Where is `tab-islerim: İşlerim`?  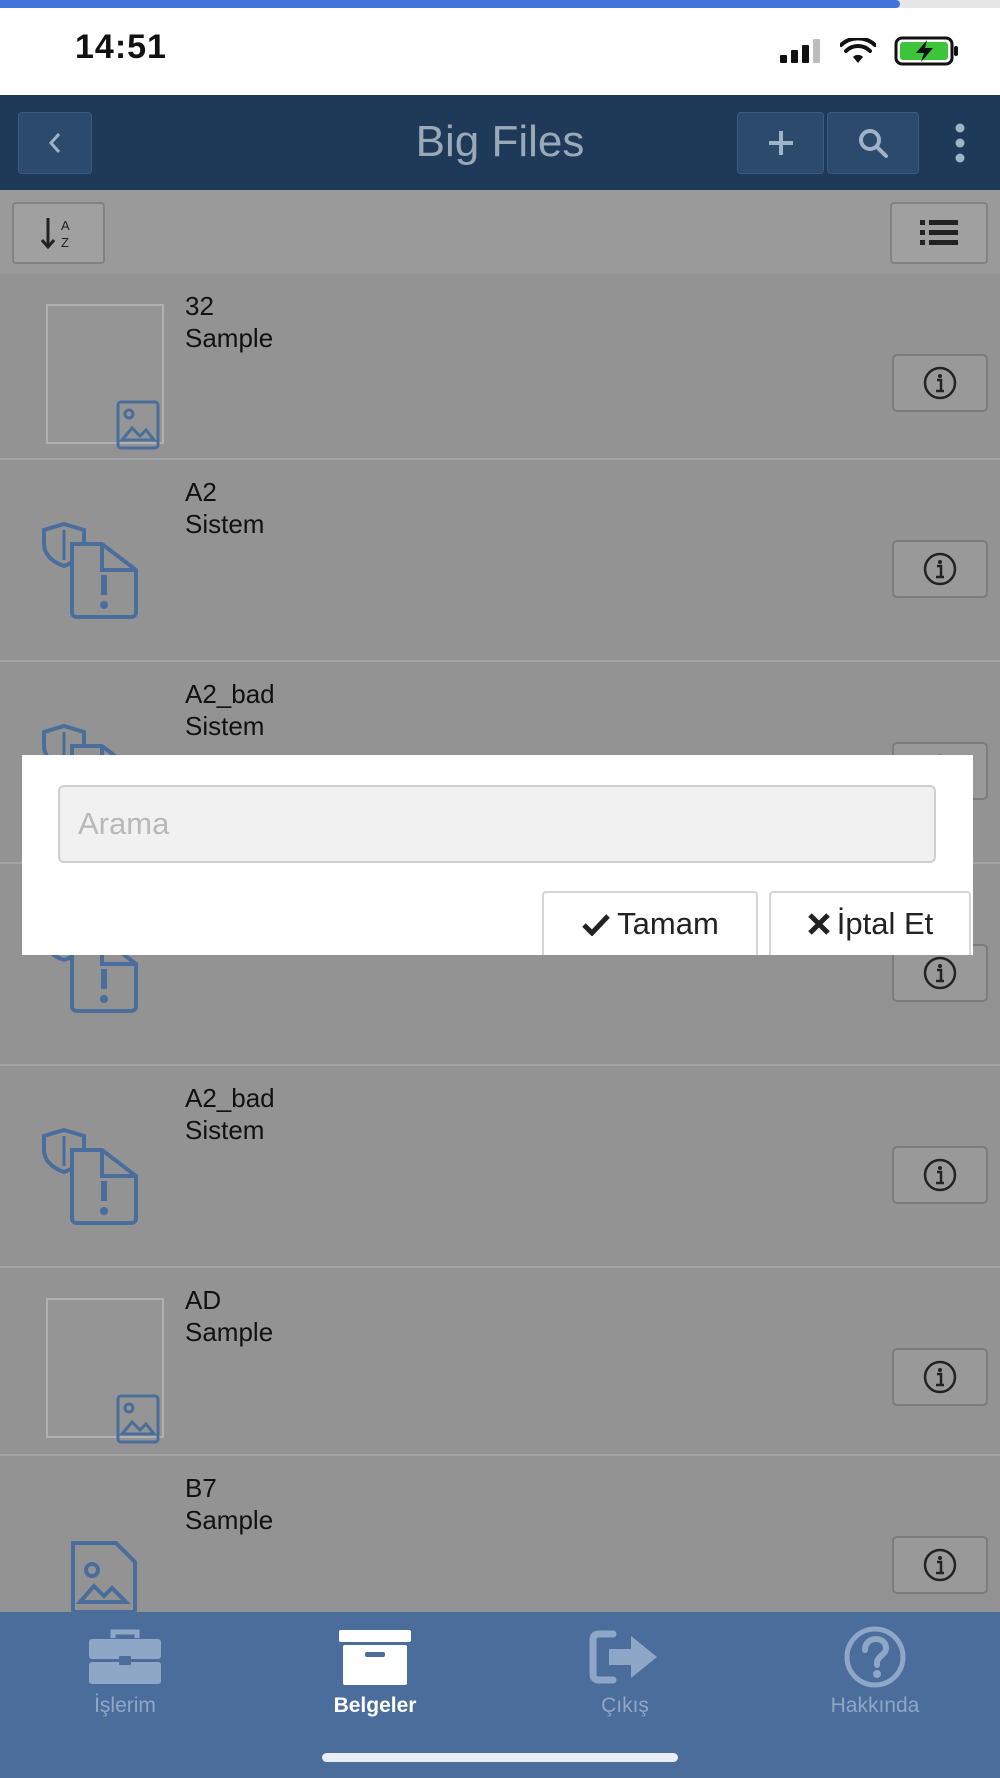 tab-islerim: İşlerim is located at coordinates (125, 1677).